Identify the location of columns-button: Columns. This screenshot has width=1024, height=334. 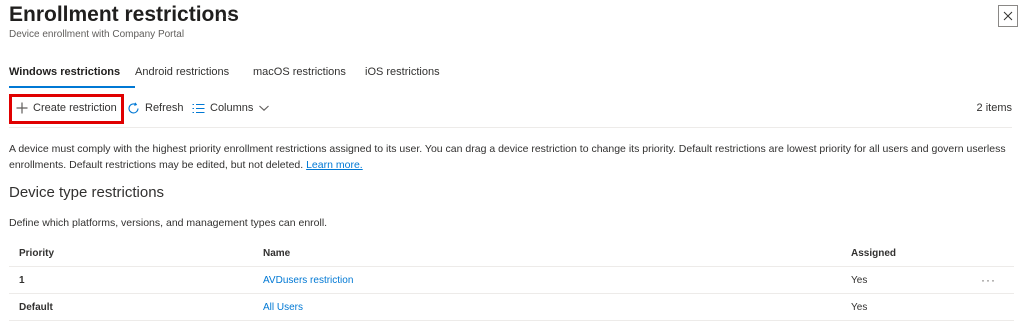
(231, 108).